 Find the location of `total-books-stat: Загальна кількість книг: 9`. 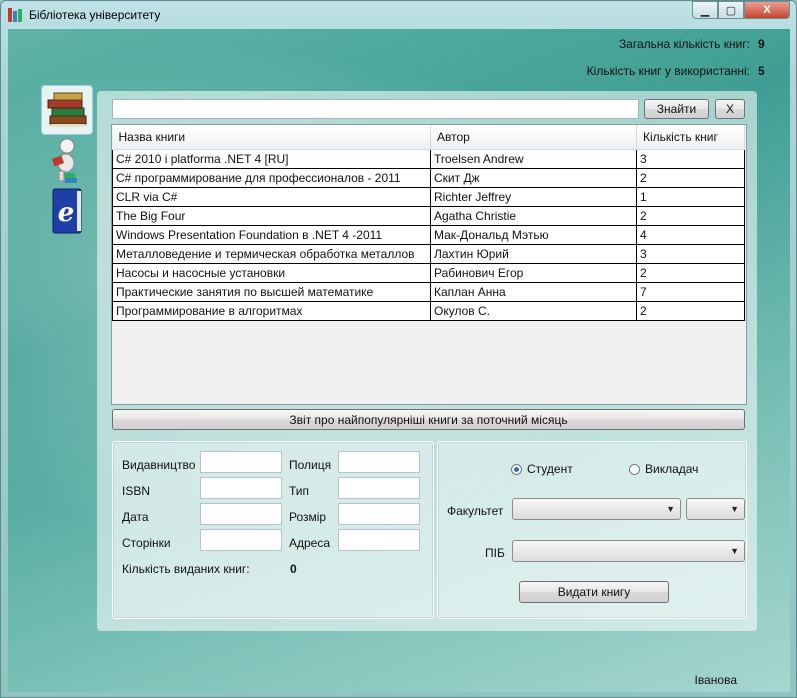

total-books-stat: Загальна кількість книг: 9 is located at coordinates (691, 44).